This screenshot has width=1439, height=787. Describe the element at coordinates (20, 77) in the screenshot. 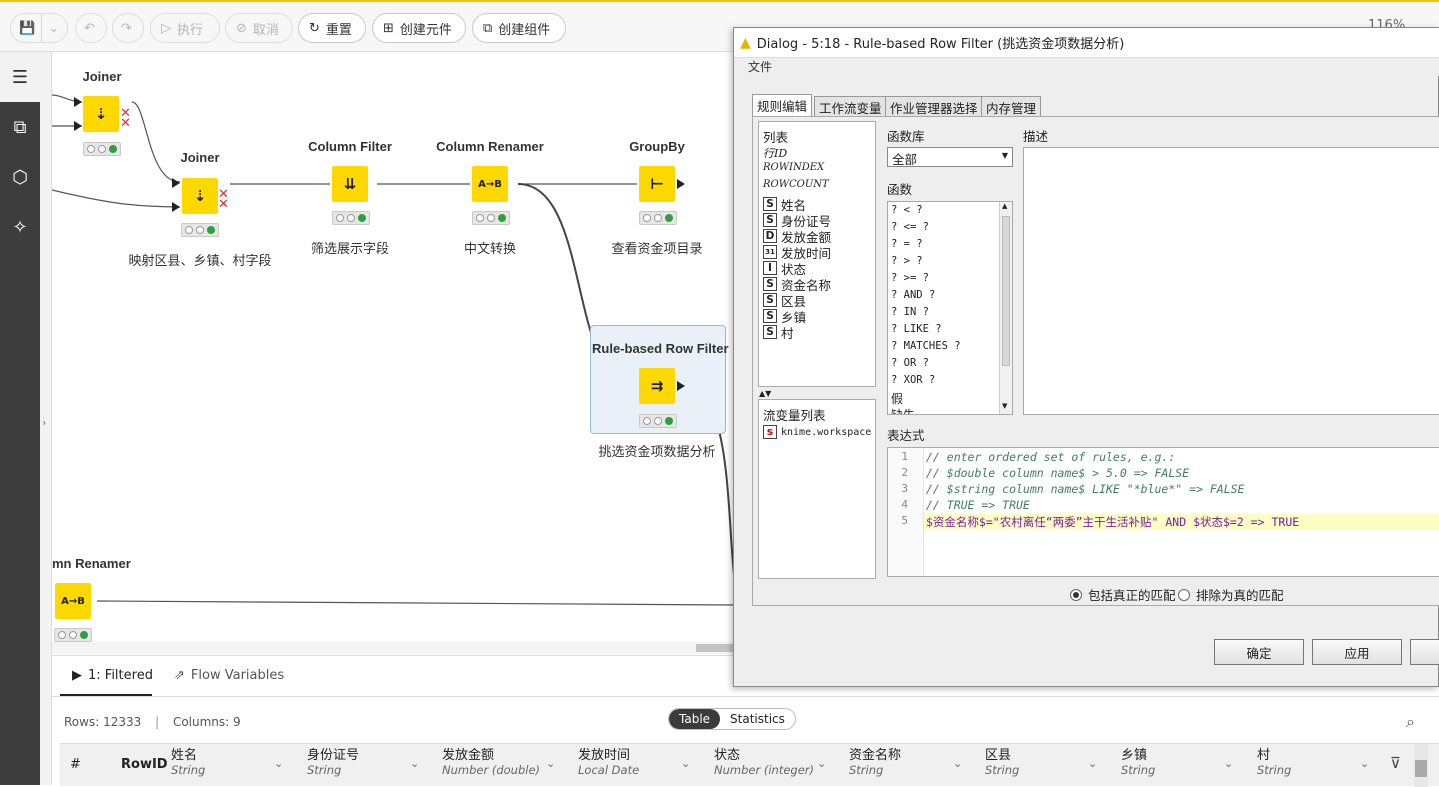

I see `description-icon: ☰` at that location.